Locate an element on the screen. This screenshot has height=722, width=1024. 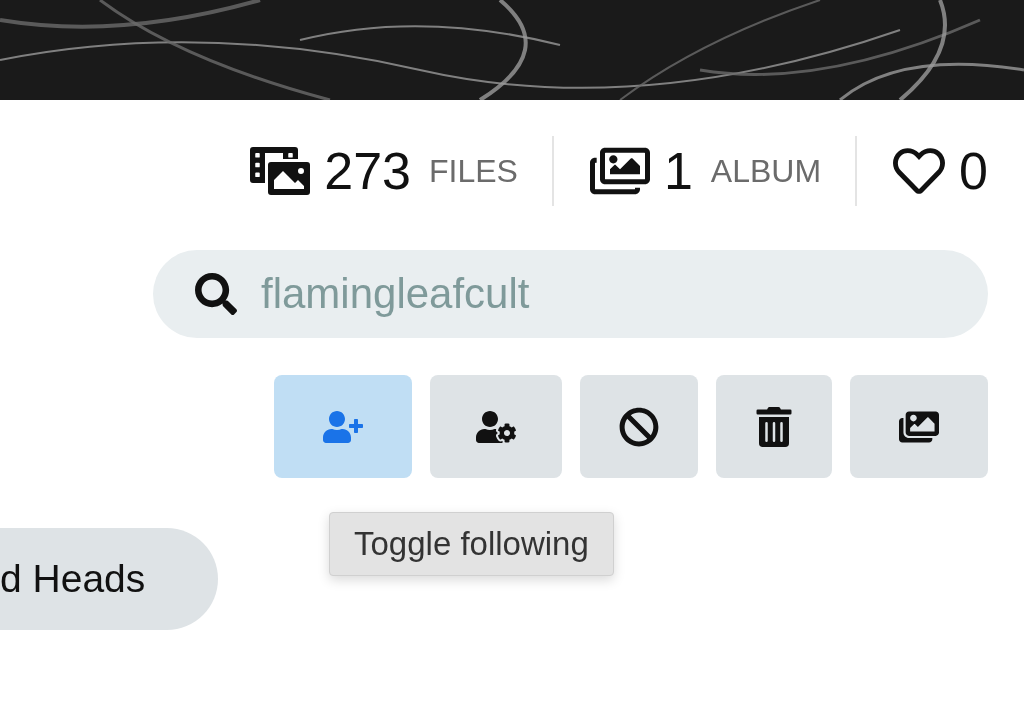
search-icon is located at coordinates (216, 294).